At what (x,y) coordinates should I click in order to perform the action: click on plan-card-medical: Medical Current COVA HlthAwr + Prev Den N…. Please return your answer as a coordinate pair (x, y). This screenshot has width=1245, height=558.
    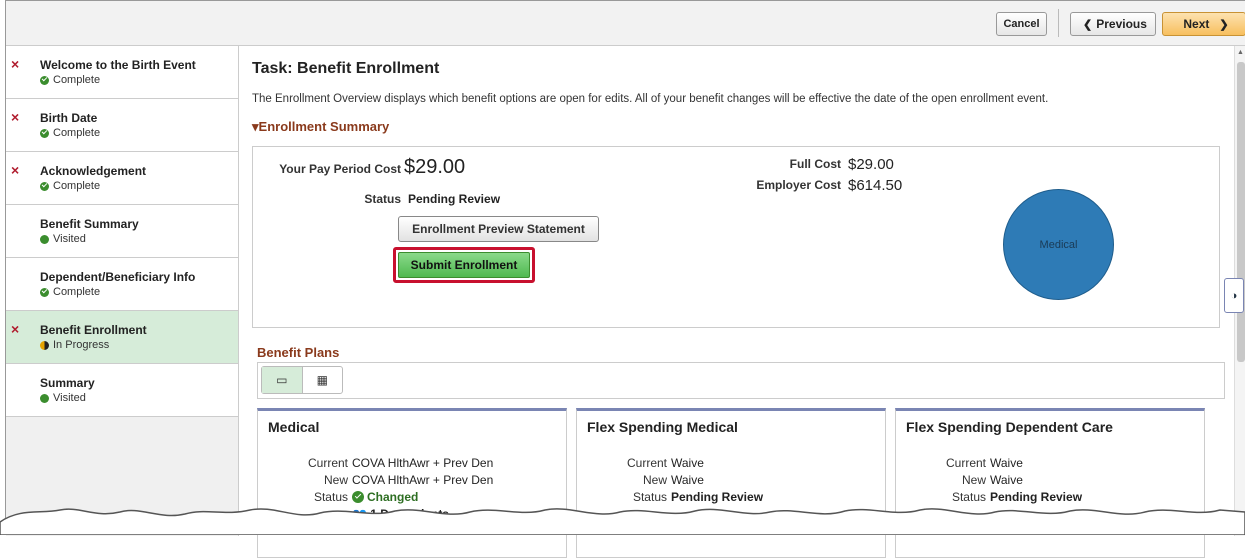
    Looking at the image, I should click on (412, 483).